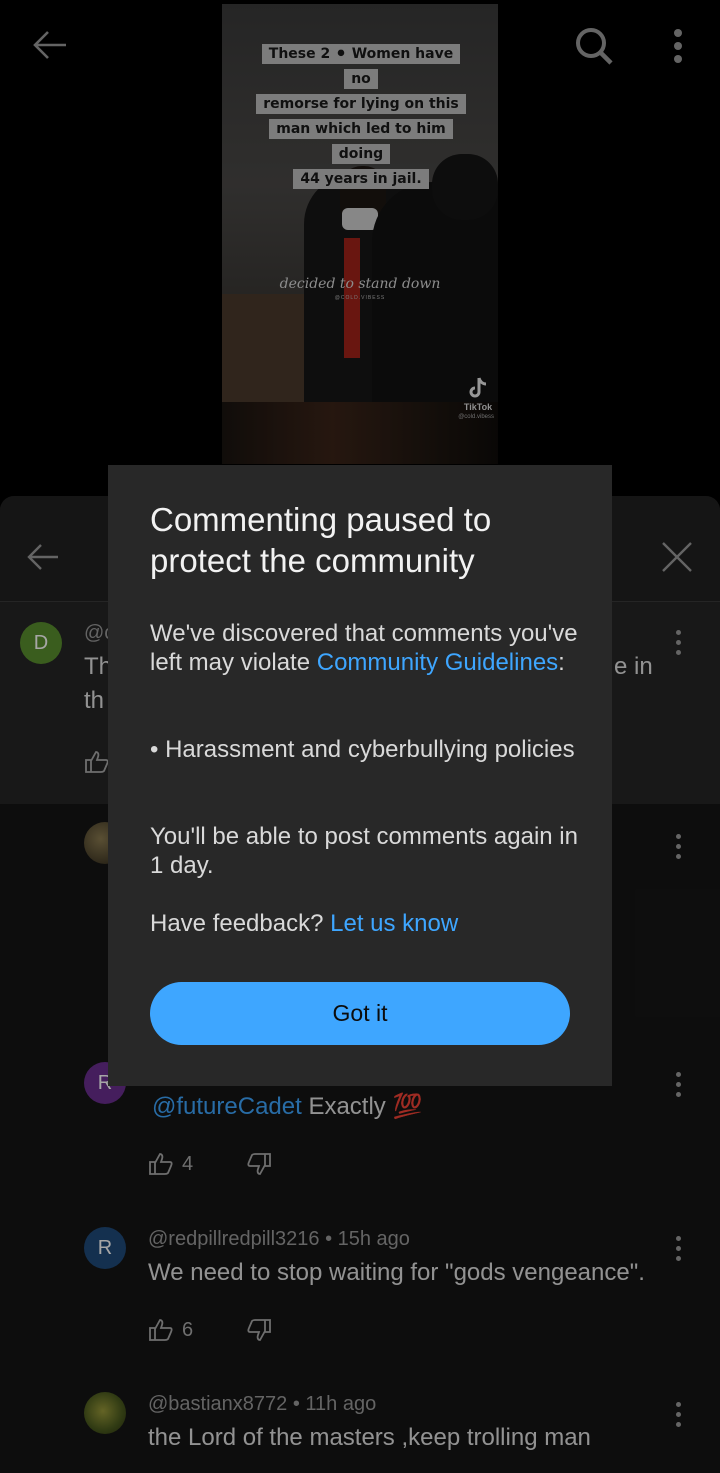 This screenshot has height=1473, width=720. What do you see at coordinates (361, 179) in the screenshot?
I see `caption-line: 44 years in jail.` at bounding box center [361, 179].